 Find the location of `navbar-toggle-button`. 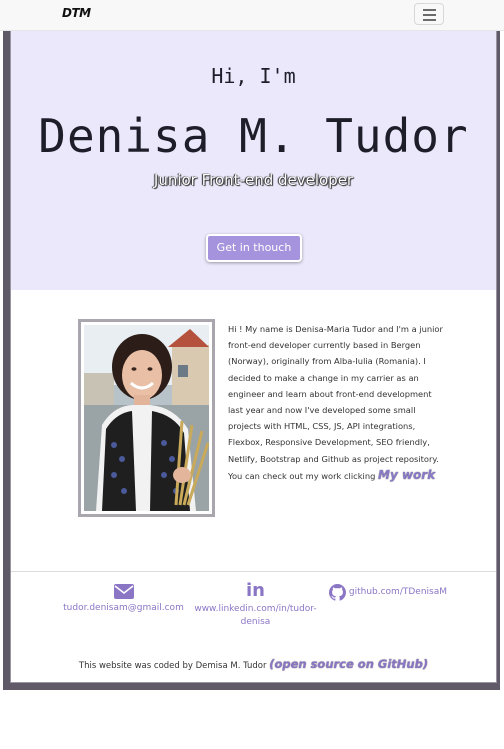

navbar-toggle-button is located at coordinates (429, 14).